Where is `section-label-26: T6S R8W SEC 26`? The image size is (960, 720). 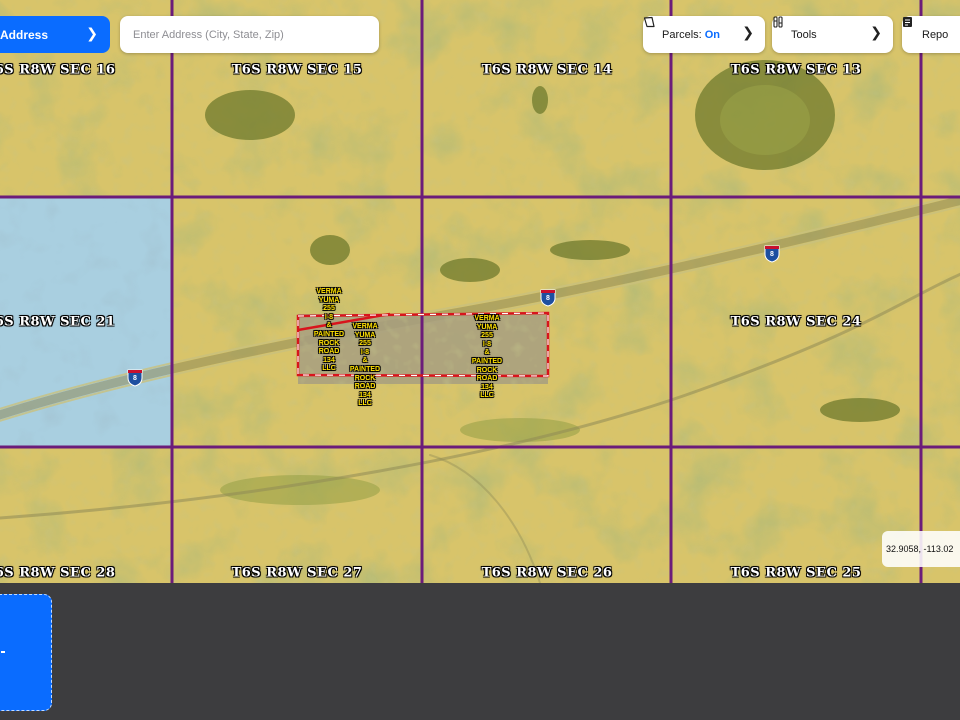 section-label-26: T6S R8W SEC 26 is located at coordinates (547, 573).